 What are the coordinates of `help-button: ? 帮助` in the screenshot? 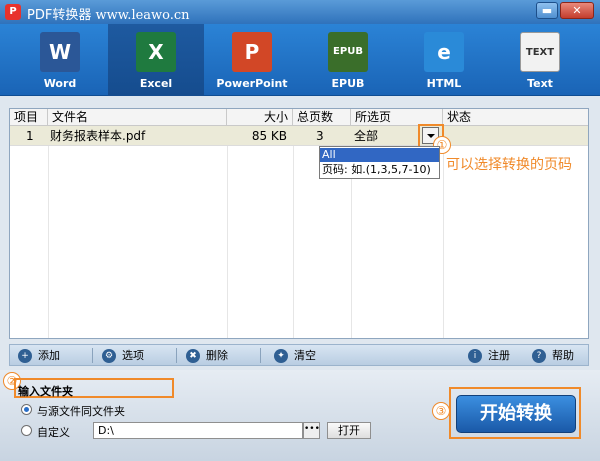 It's located at (553, 355).